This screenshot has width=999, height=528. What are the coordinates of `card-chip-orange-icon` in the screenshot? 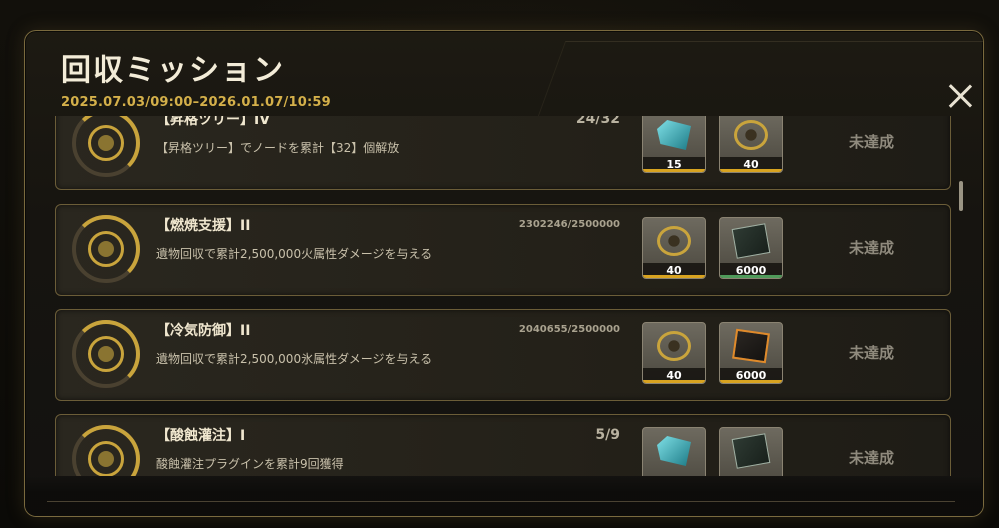 It's located at (751, 346).